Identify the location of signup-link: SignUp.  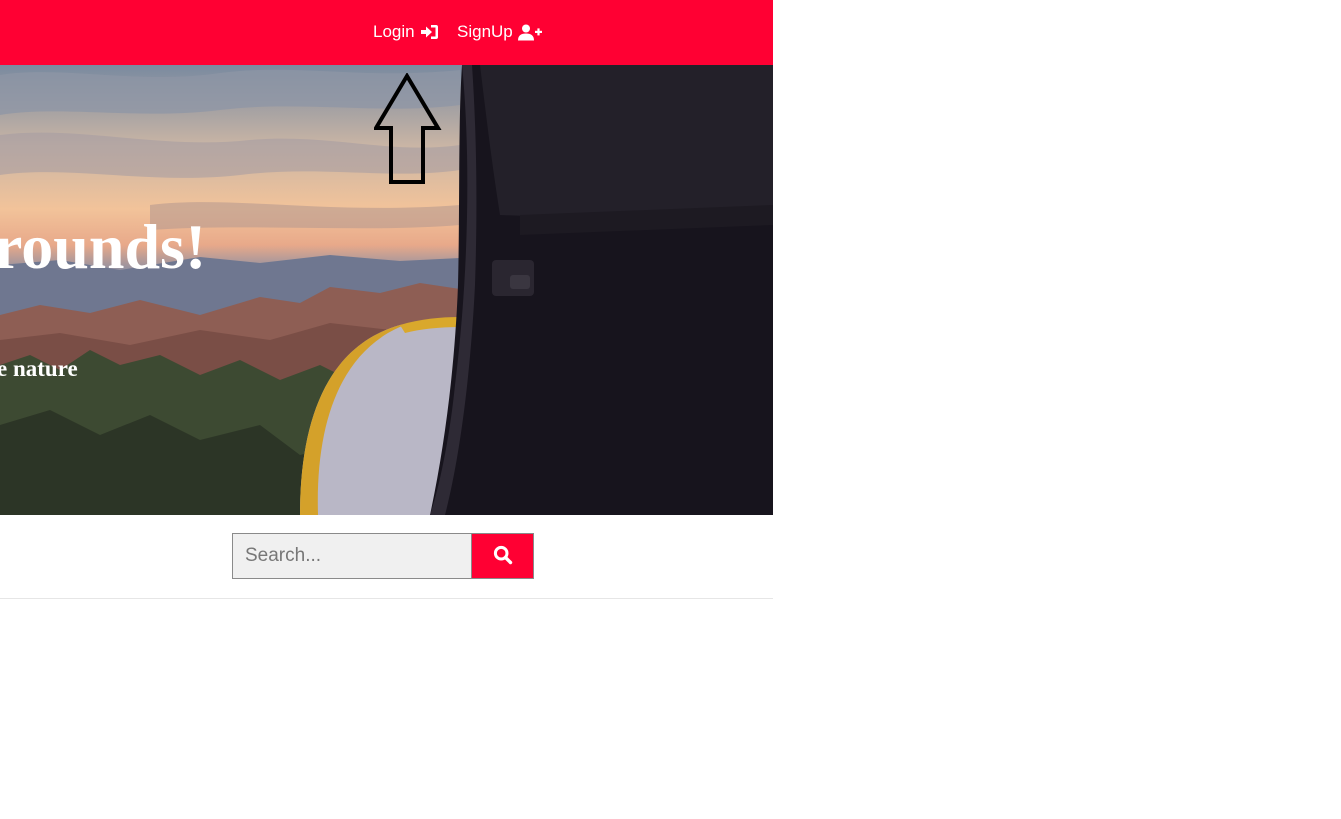
(499, 32).